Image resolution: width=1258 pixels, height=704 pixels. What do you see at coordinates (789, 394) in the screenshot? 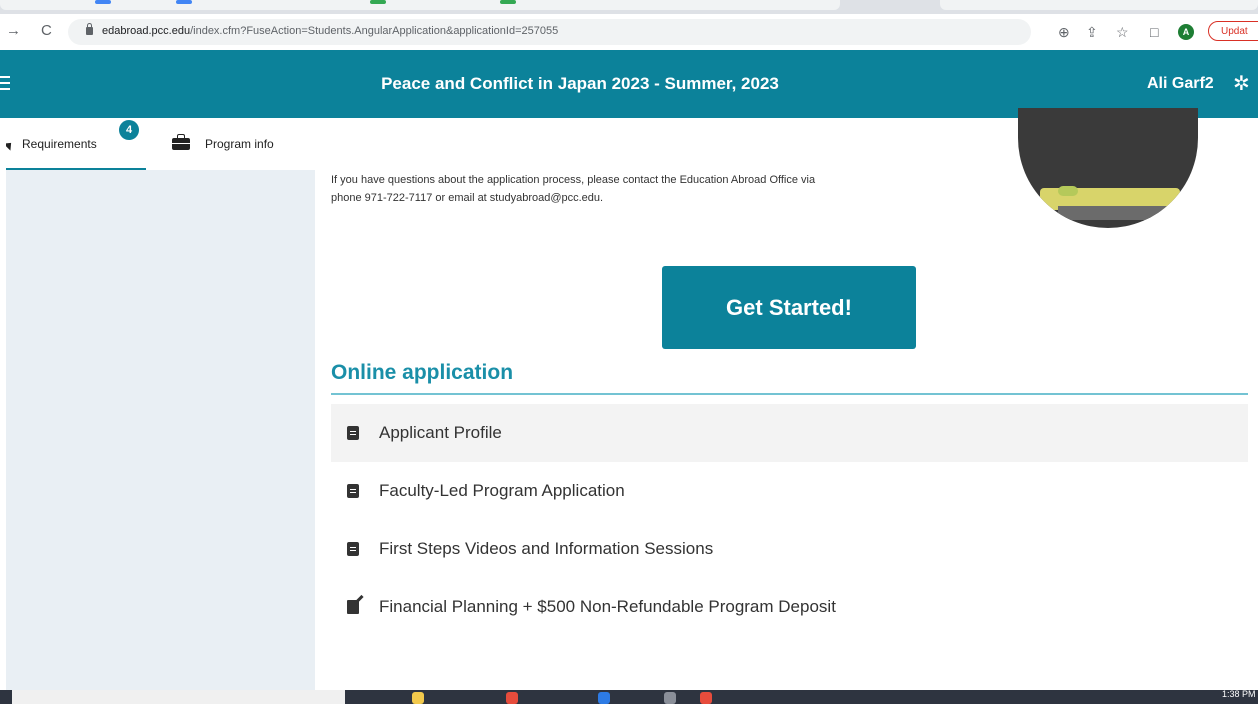
I see `section-divider` at bounding box center [789, 394].